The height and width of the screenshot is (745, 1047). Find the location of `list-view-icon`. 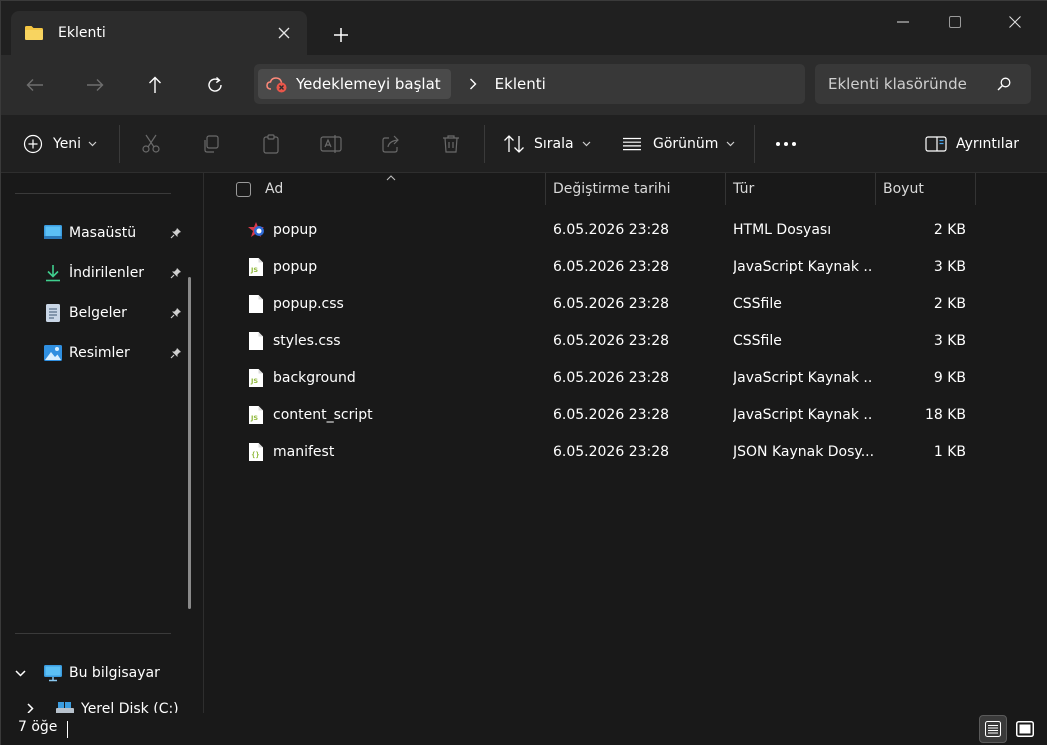

list-view-icon is located at coordinates (632, 144).